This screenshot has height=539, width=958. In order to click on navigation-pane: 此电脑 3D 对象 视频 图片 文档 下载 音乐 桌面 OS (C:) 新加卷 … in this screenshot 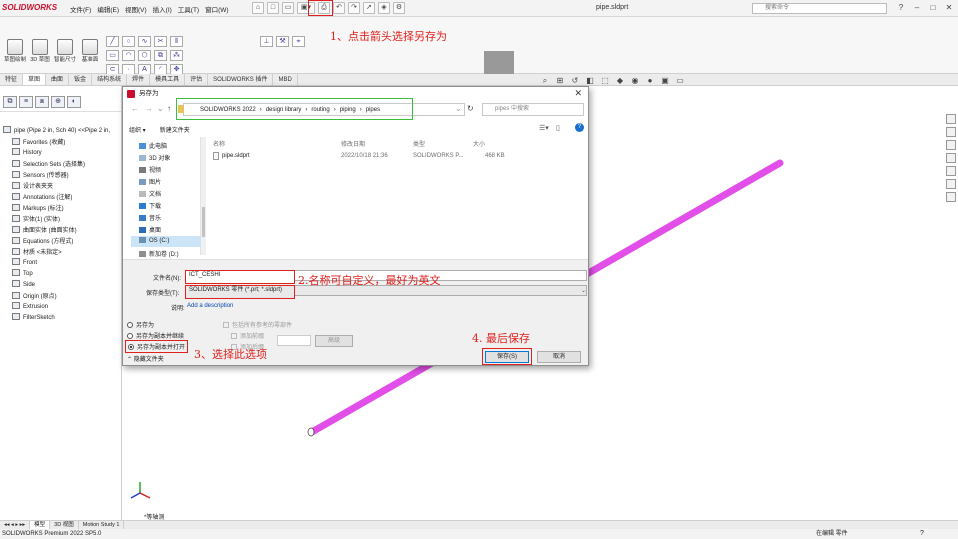, I will do `click(166, 197)`.